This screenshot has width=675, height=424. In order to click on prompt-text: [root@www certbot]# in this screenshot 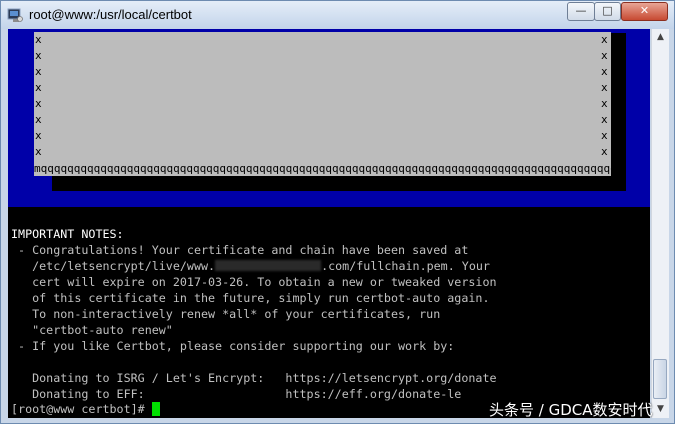, I will do `click(81, 409)`.